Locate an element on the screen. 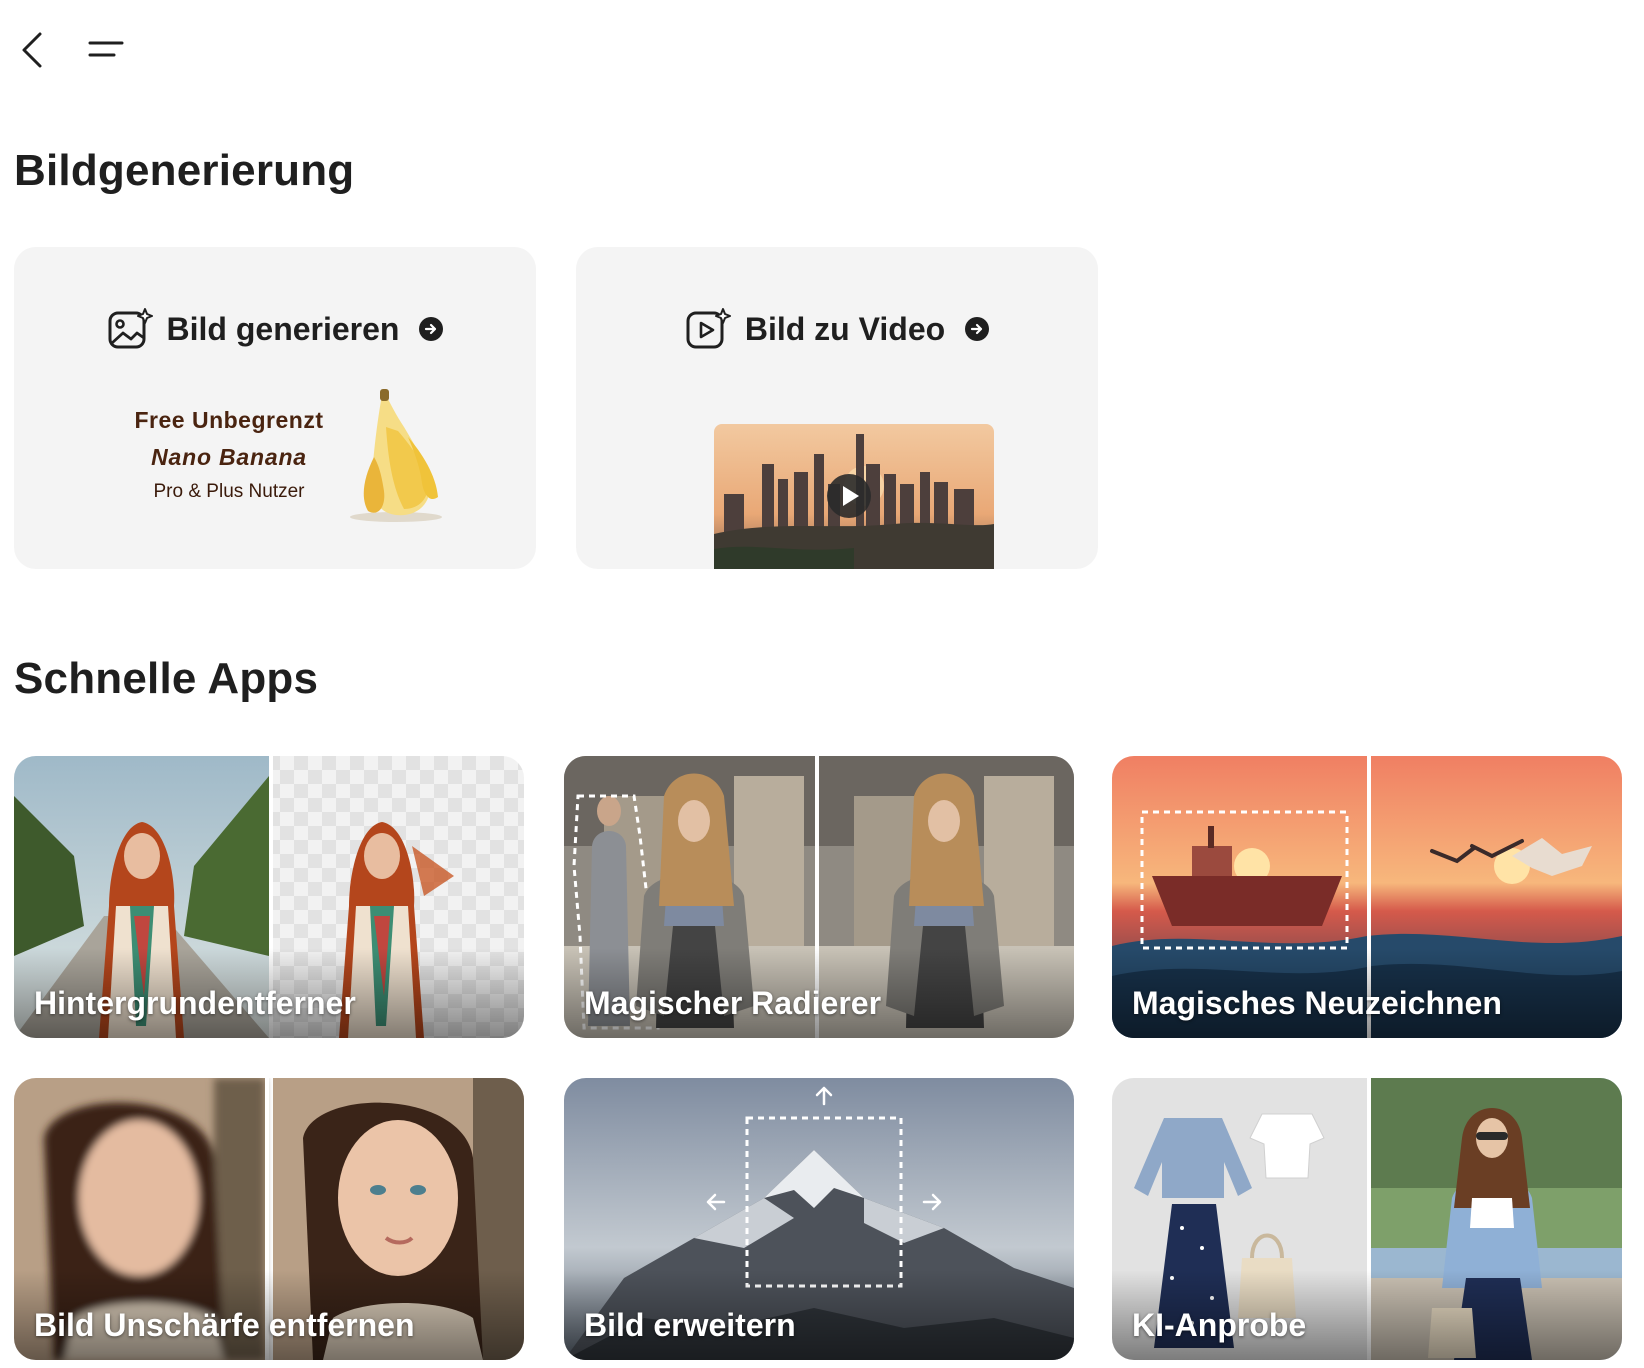  menu-icon is located at coordinates (106, 49).